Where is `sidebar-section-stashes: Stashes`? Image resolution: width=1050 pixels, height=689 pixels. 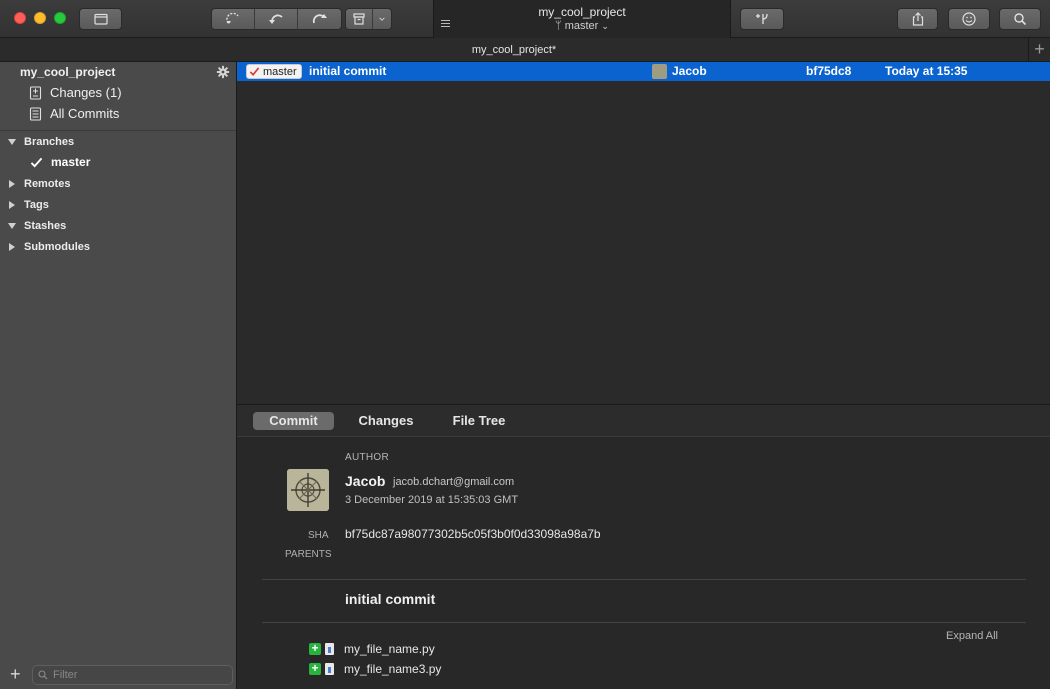
sidebar-section-stashes: Stashes is located at coordinates (37, 226).